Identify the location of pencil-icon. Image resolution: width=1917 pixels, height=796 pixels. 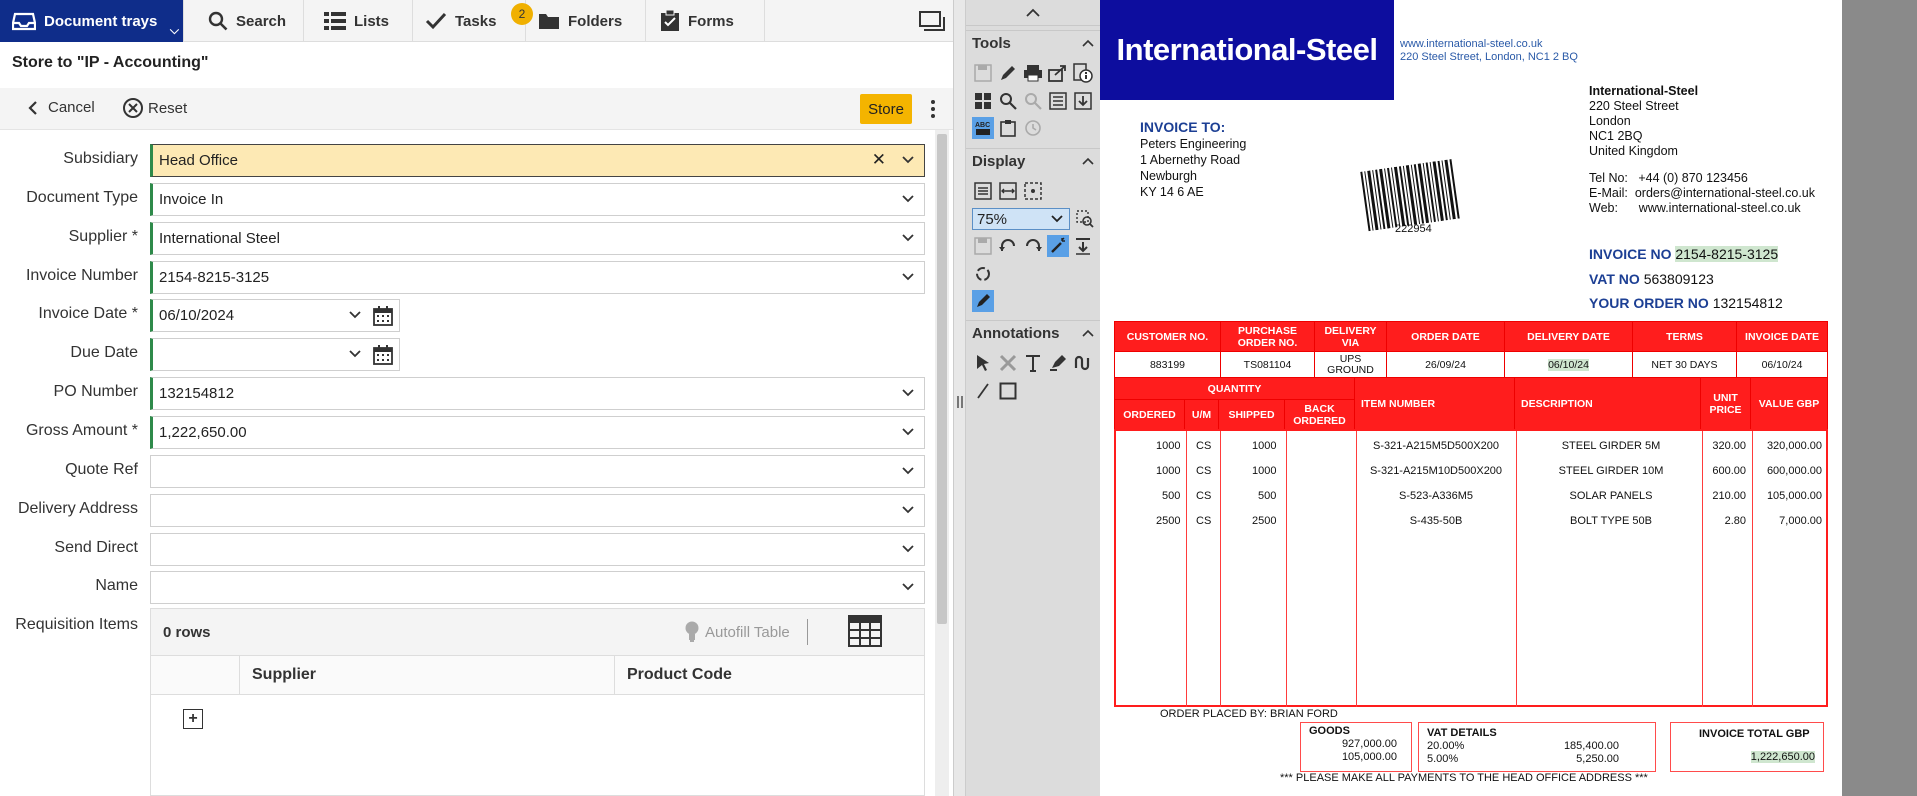
(1008, 73).